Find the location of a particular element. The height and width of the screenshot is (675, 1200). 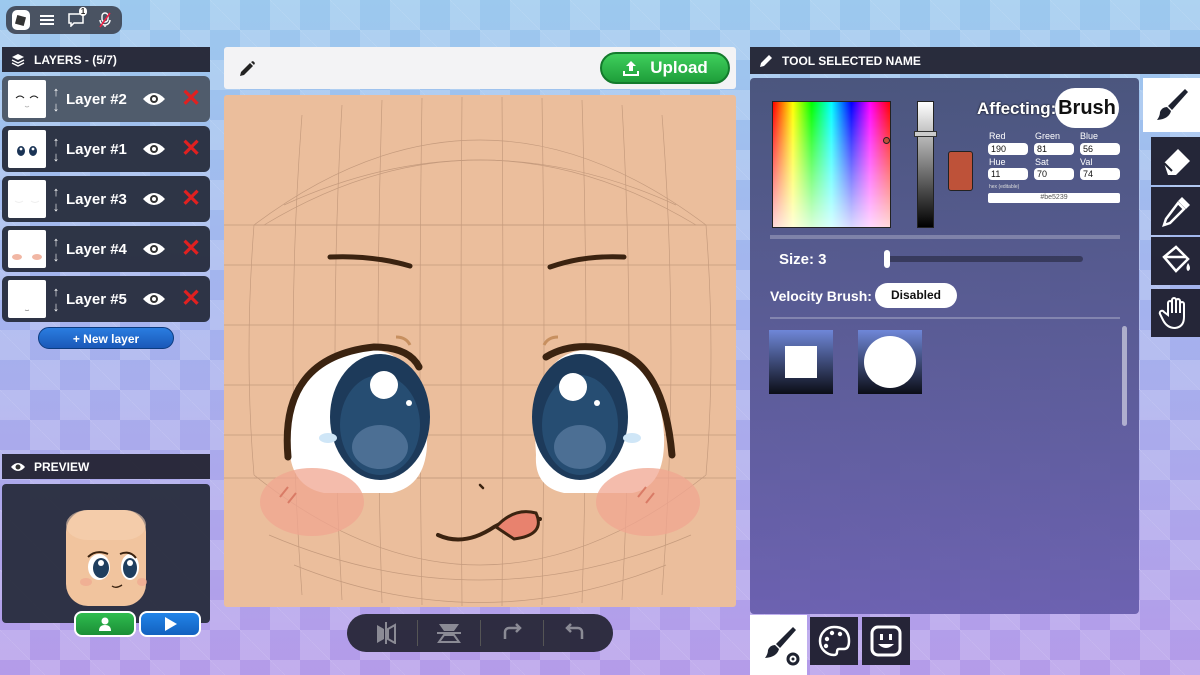

preview-viewport is located at coordinates (106, 553).